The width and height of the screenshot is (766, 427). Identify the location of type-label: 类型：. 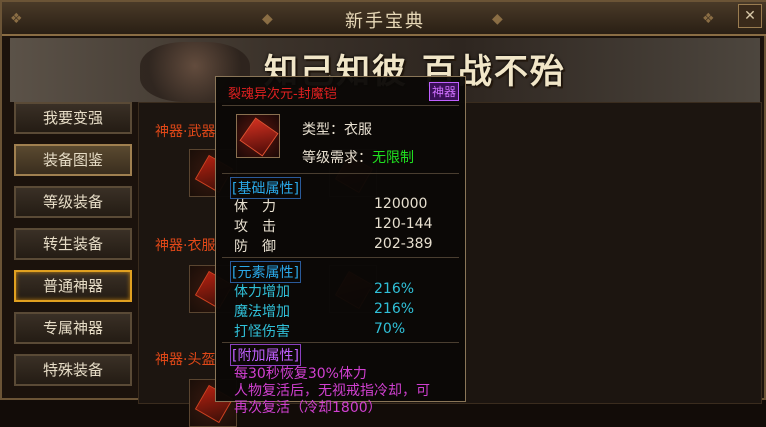
(323, 130).